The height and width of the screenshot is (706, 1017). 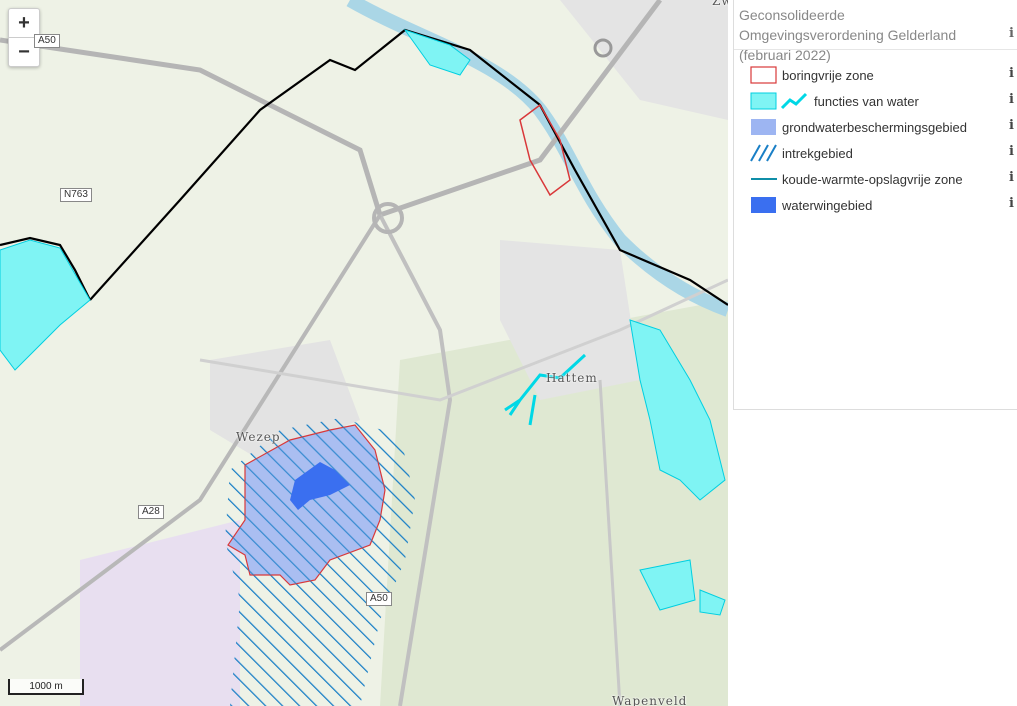 I want to click on place-label-wezep: Wezep, so click(x=258, y=437).